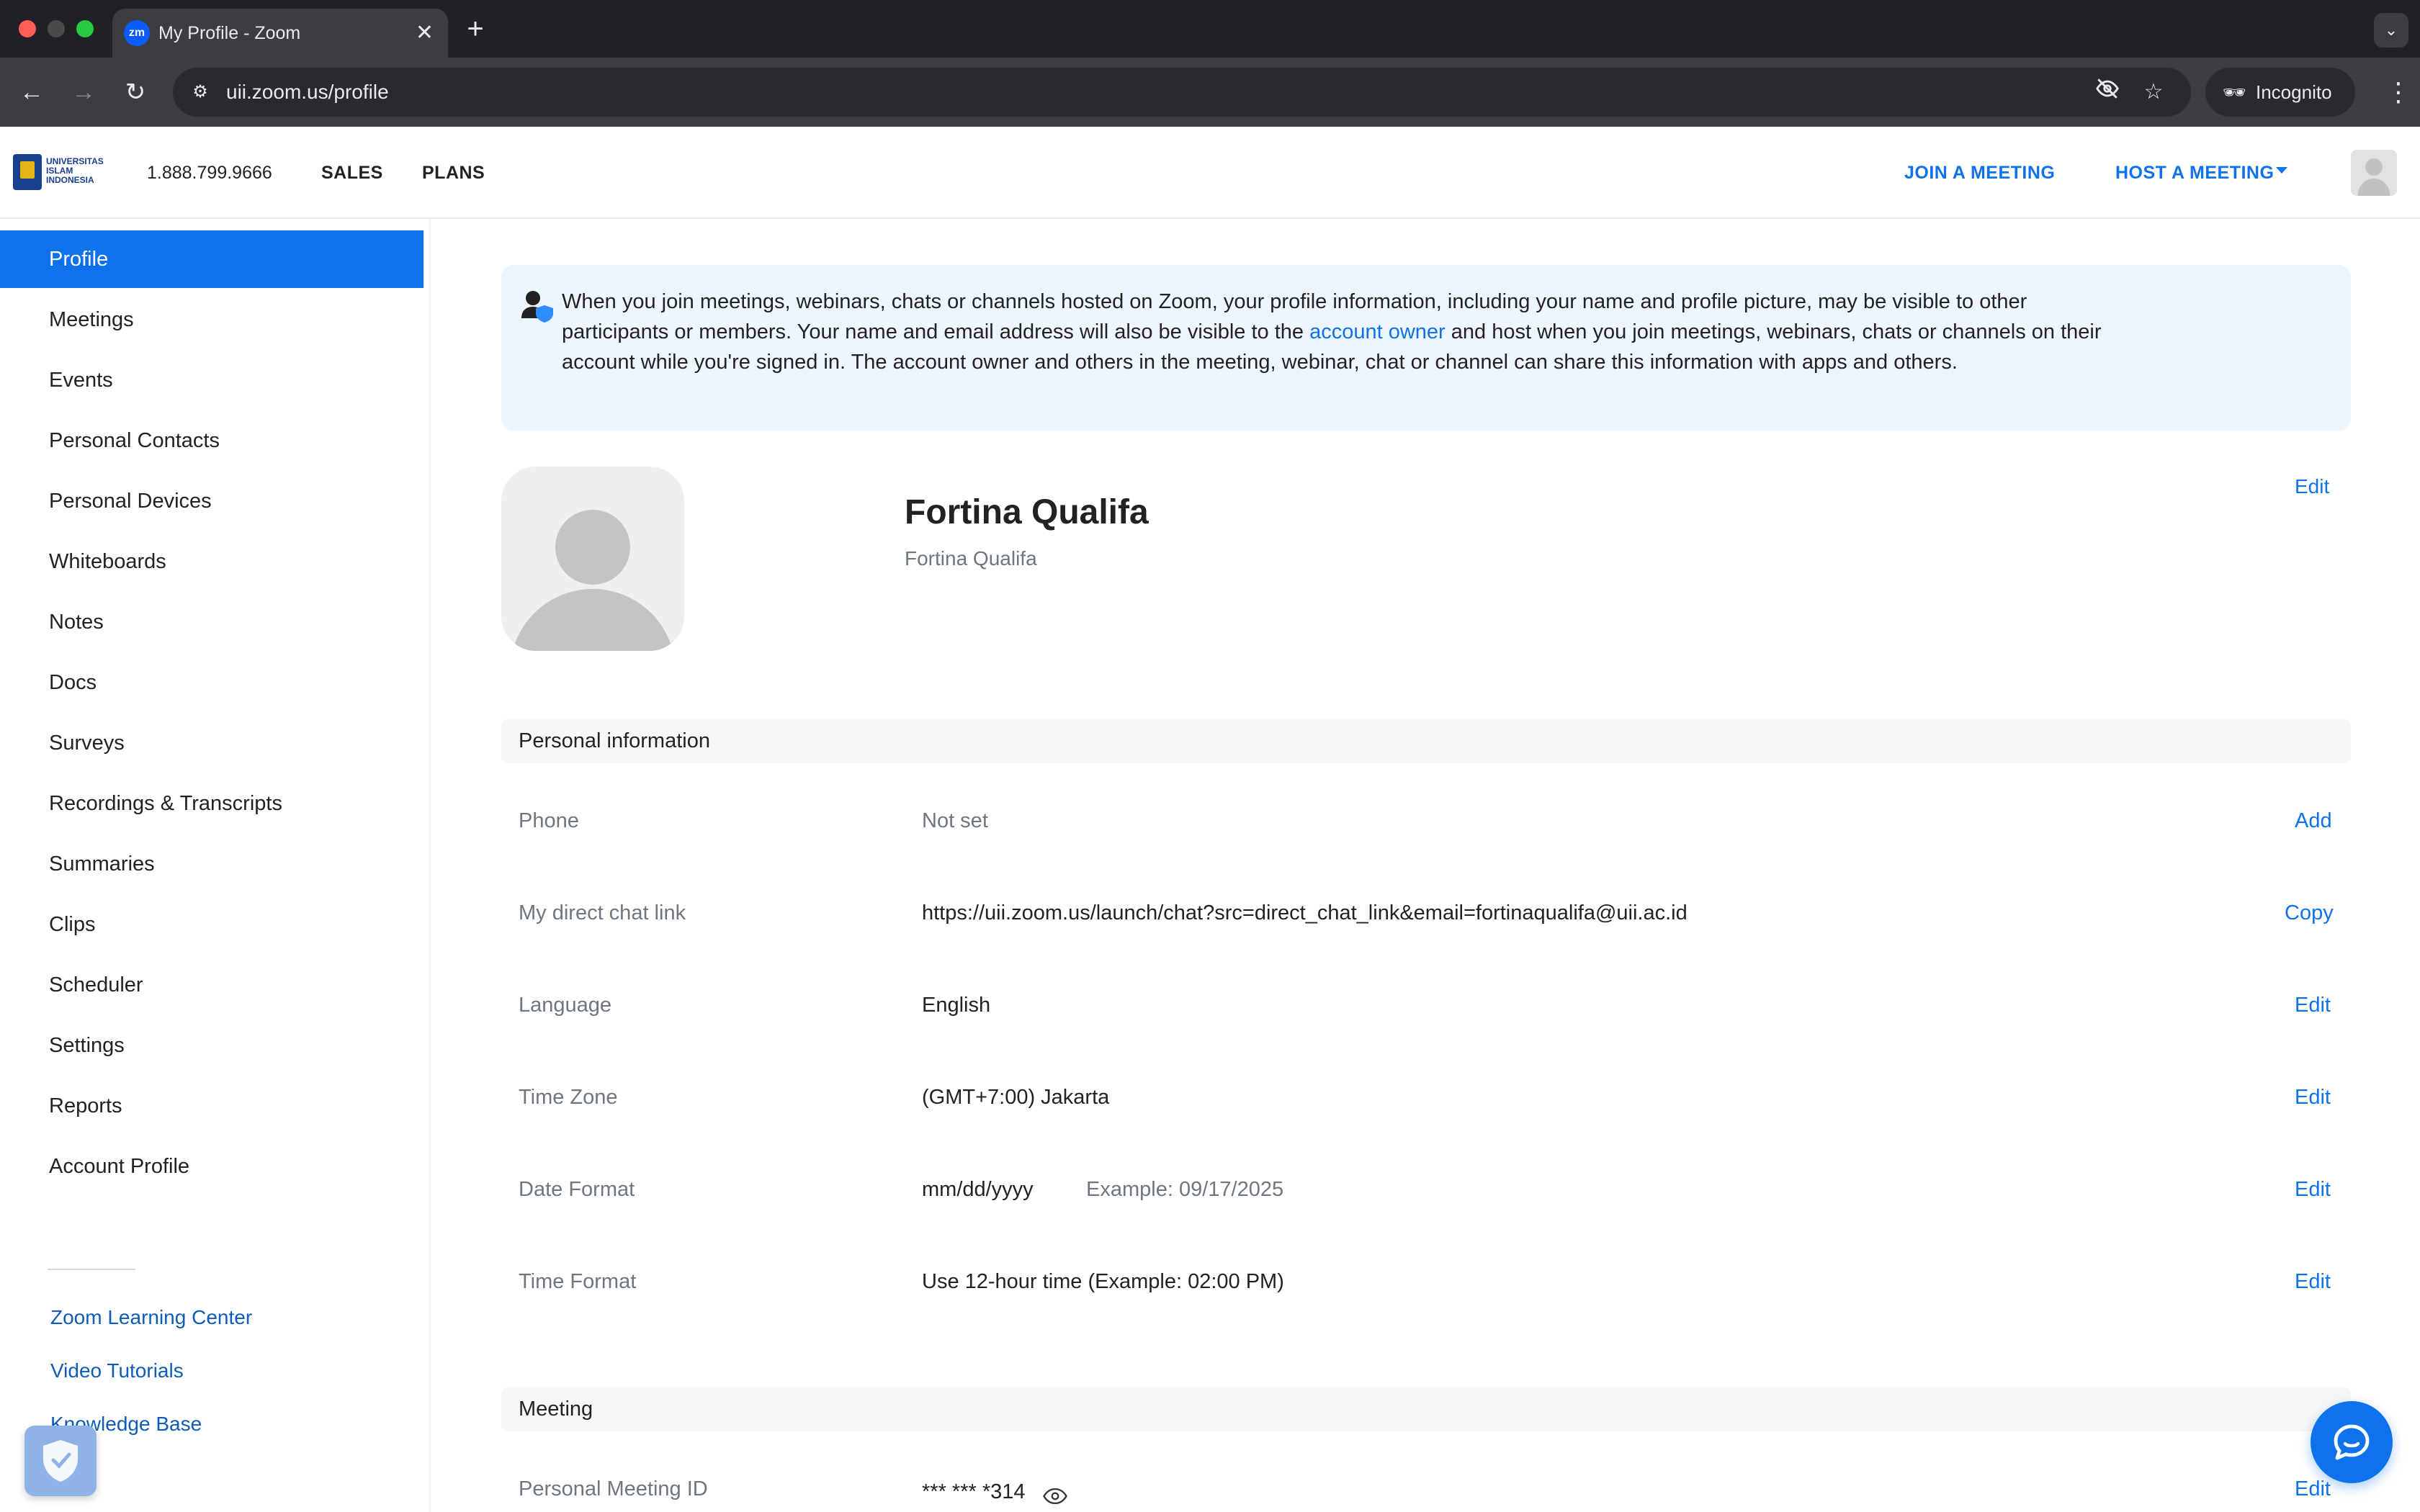 The width and height of the screenshot is (2420, 1512). What do you see at coordinates (2313, 1190) in the screenshot?
I see `date-format-edit-button: Edit` at bounding box center [2313, 1190].